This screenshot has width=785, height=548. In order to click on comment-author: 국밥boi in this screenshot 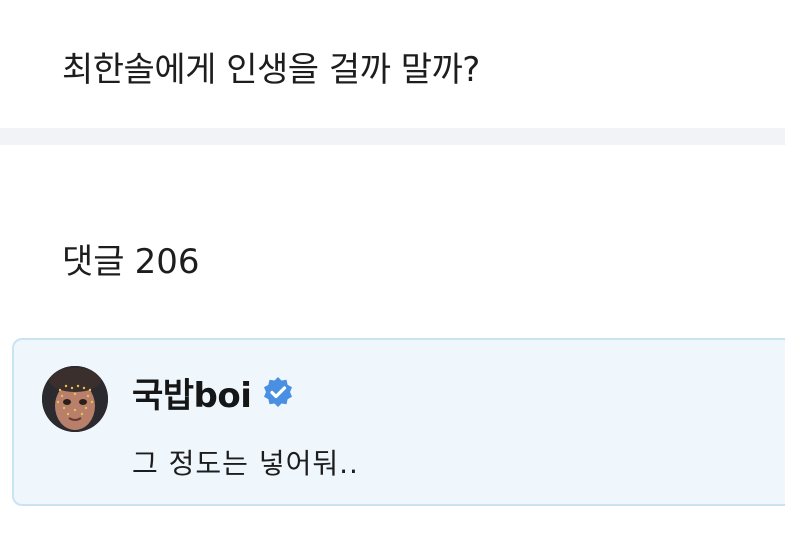, I will do `click(192, 392)`.